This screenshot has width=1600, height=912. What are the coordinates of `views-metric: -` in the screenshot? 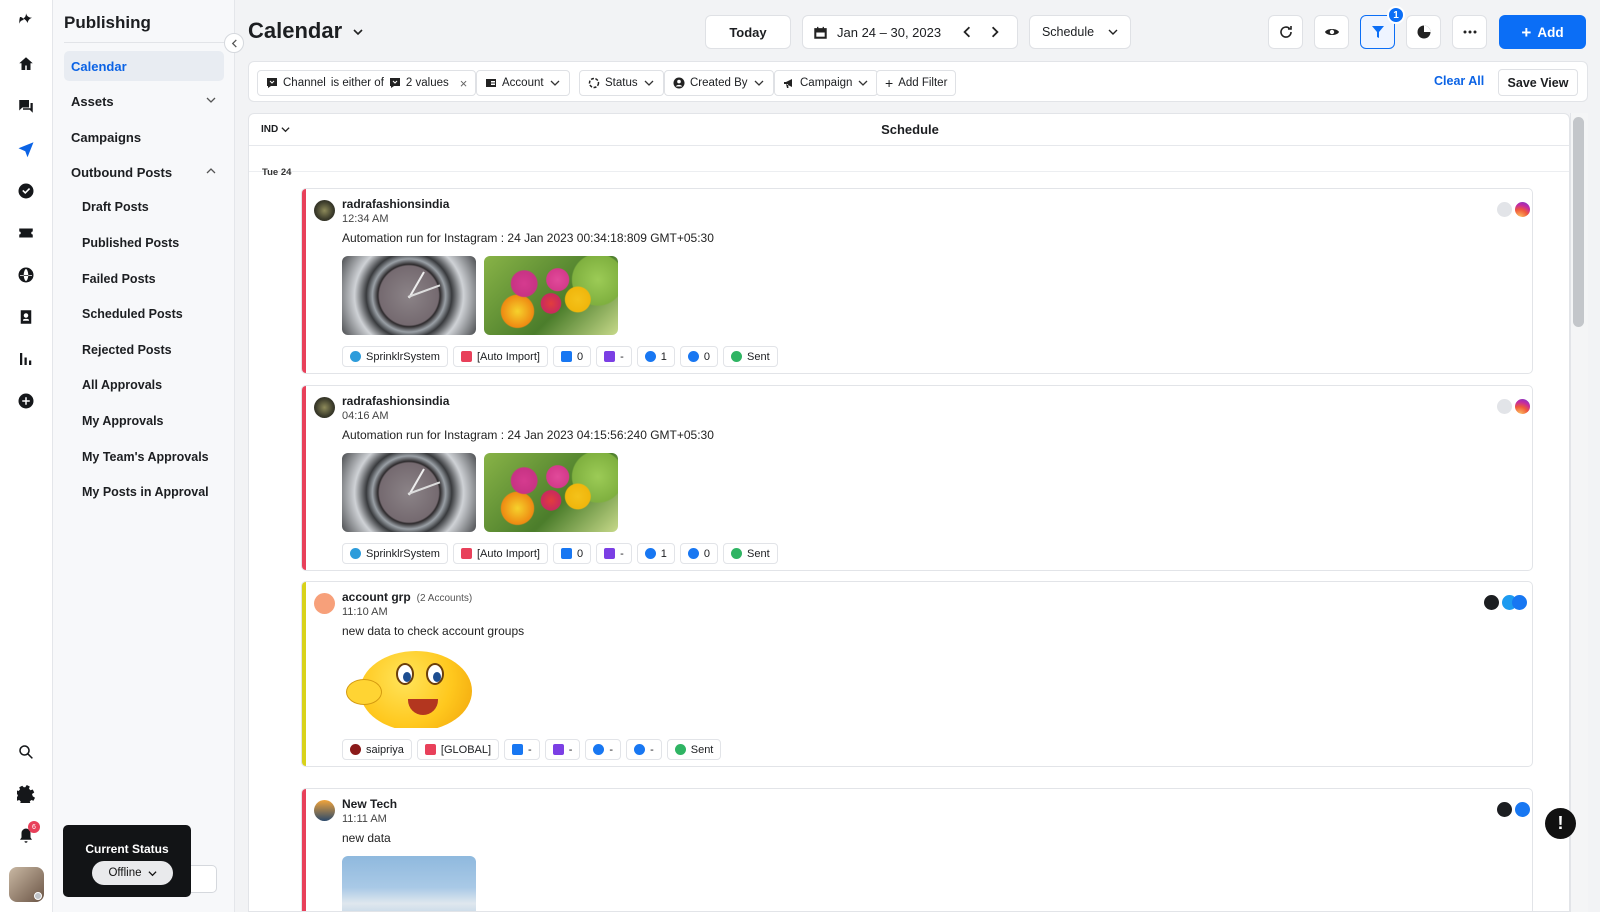 It's located at (603, 749).